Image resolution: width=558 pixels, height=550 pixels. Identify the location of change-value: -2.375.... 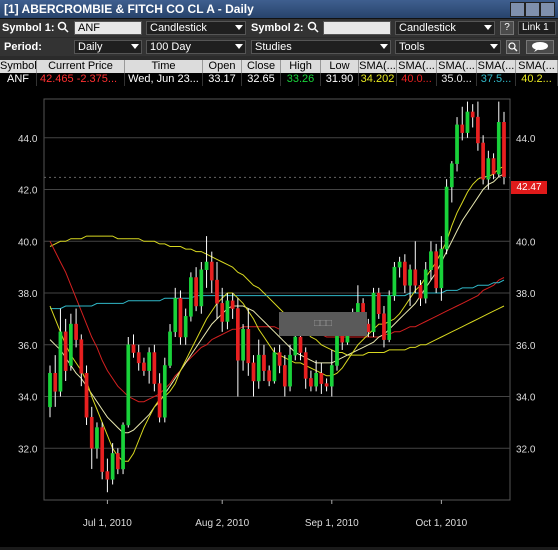
(97, 79).